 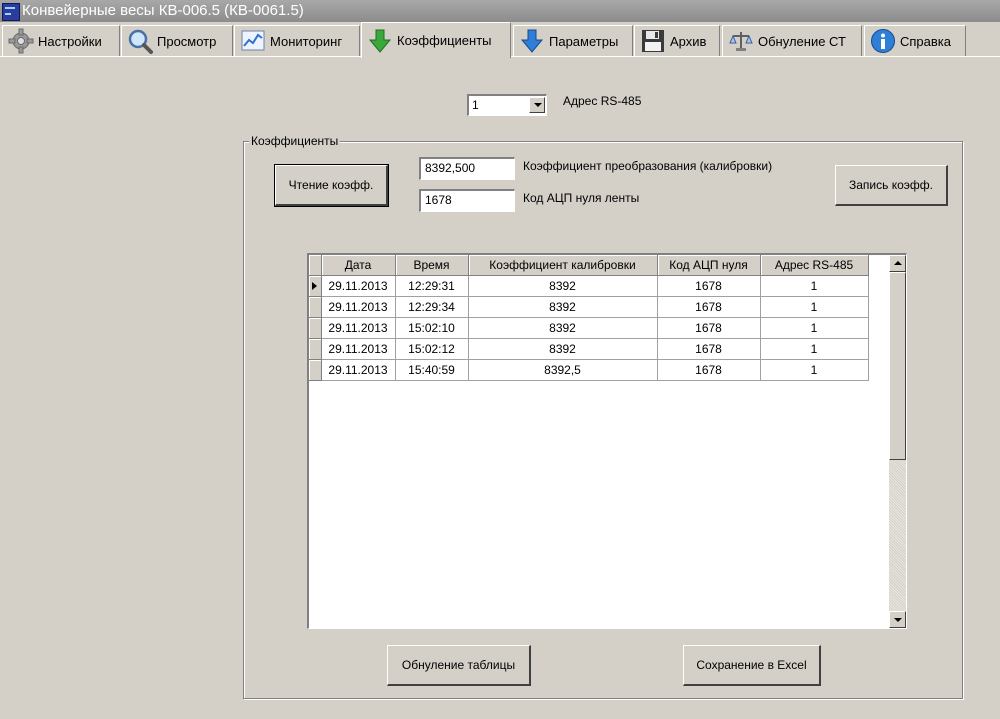 I want to click on address-value: 1, so click(x=475, y=105).